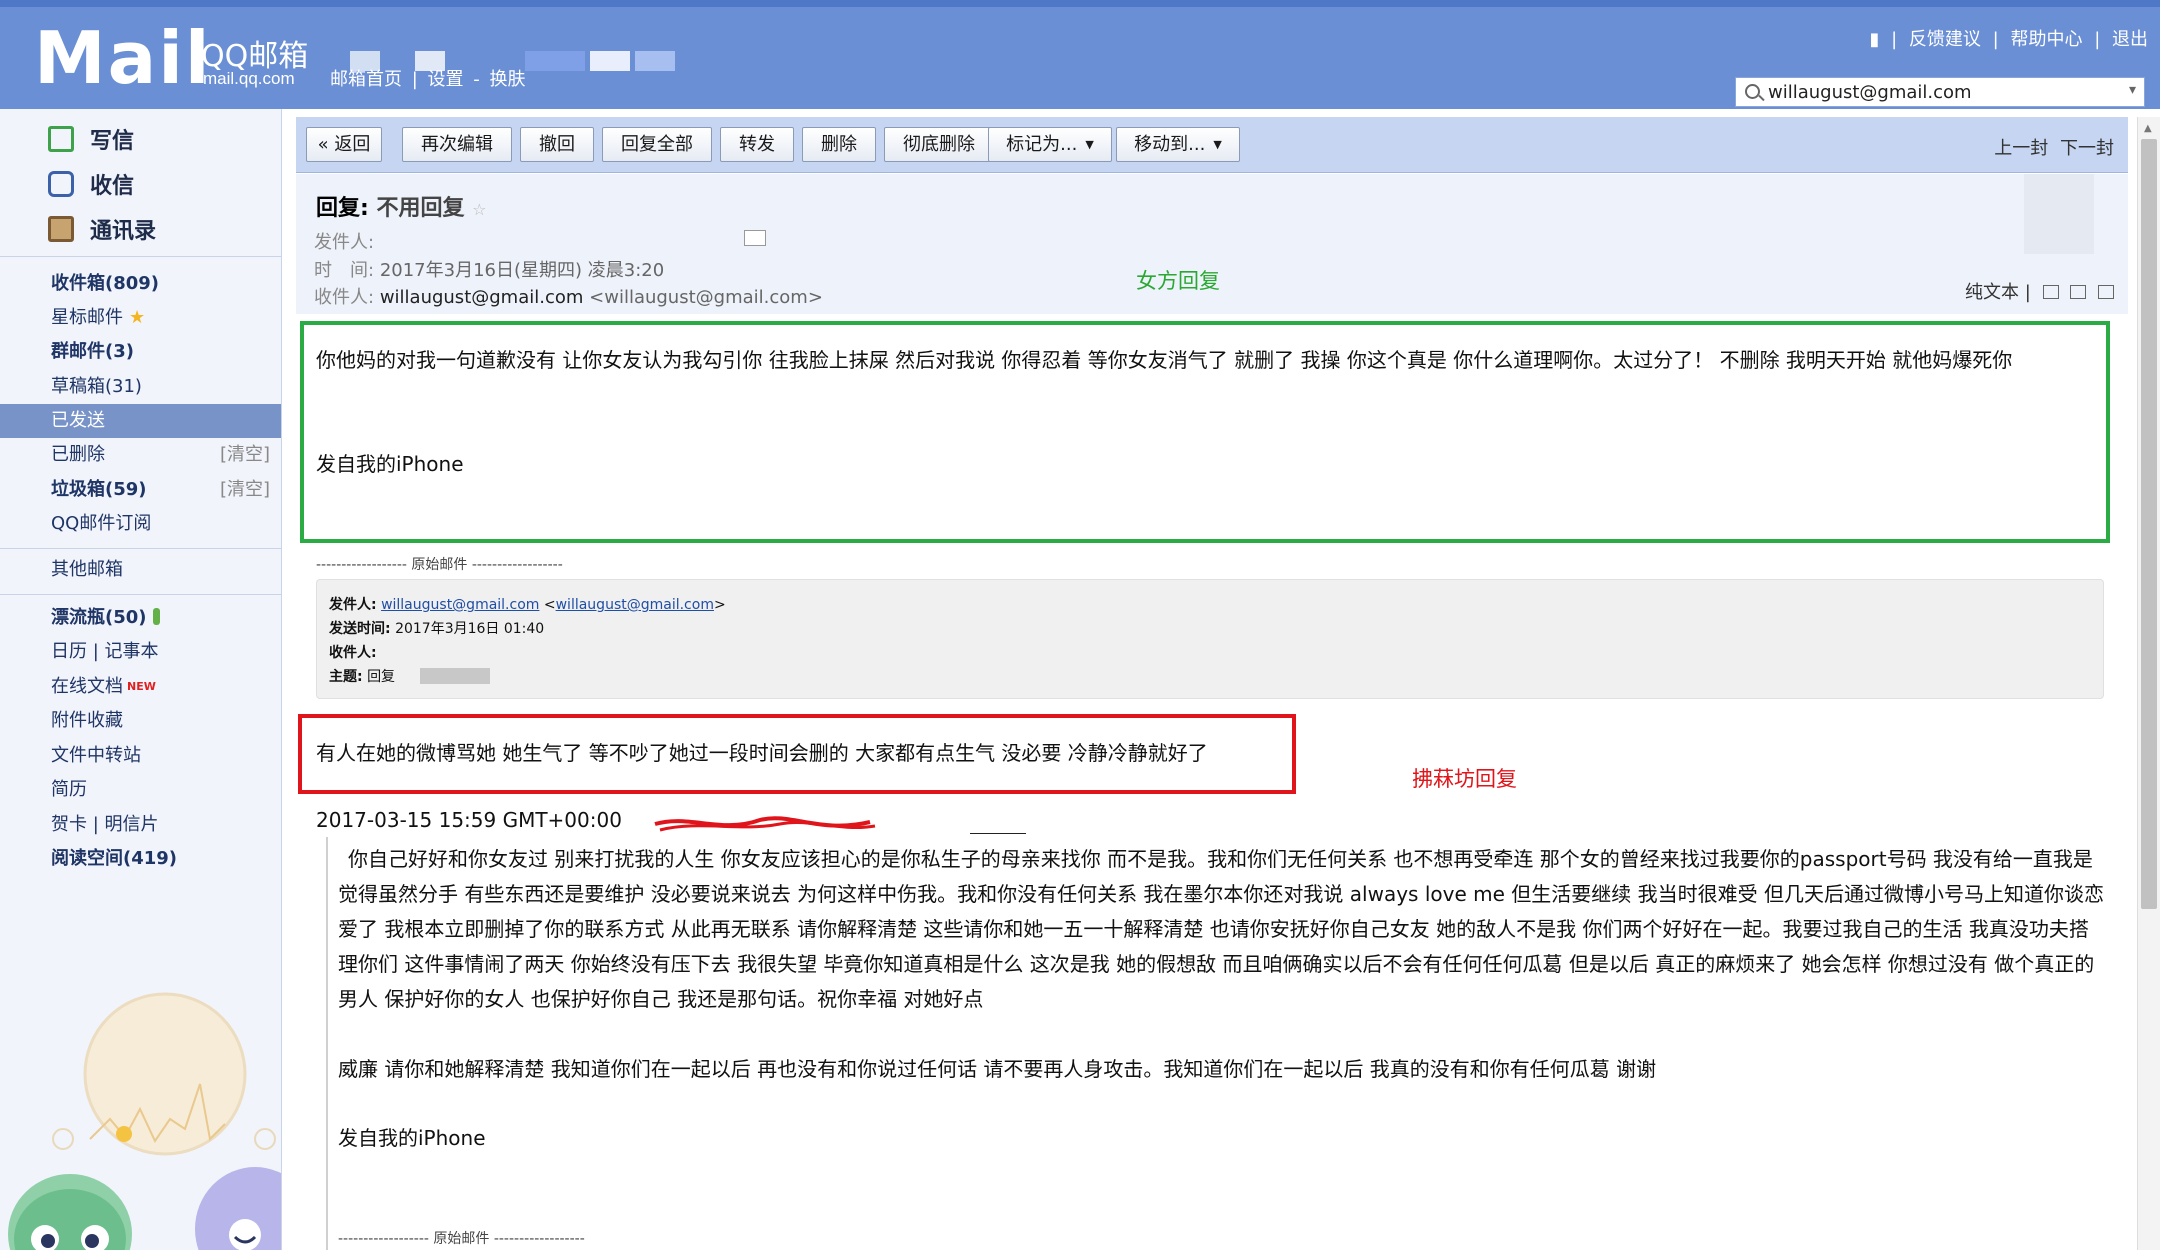 This screenshot has height=1250, width=2160. What do you see at coordinates (757, 144) in the screenshot?
I see `forward-button: 转发` at bounding box center [757, 144].